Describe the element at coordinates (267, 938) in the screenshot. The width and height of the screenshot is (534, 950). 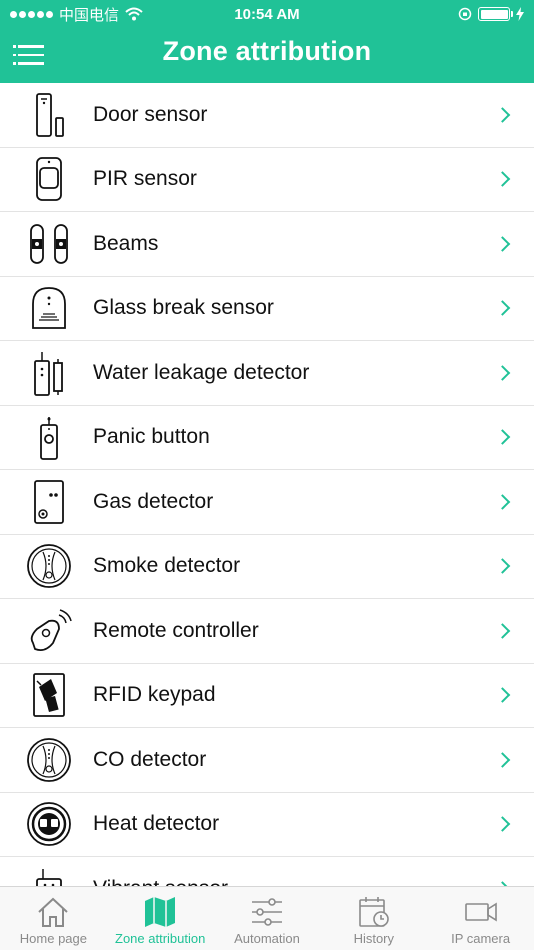
I see `tab-label: Automation` at that location.